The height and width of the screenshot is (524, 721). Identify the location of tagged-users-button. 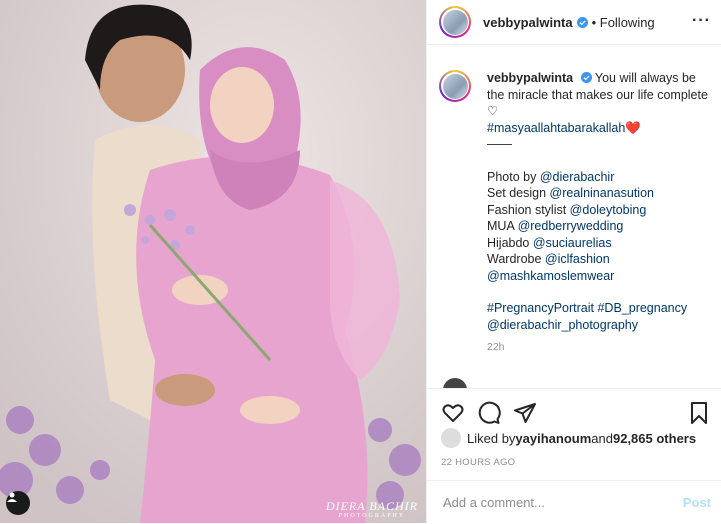
(18, 503).